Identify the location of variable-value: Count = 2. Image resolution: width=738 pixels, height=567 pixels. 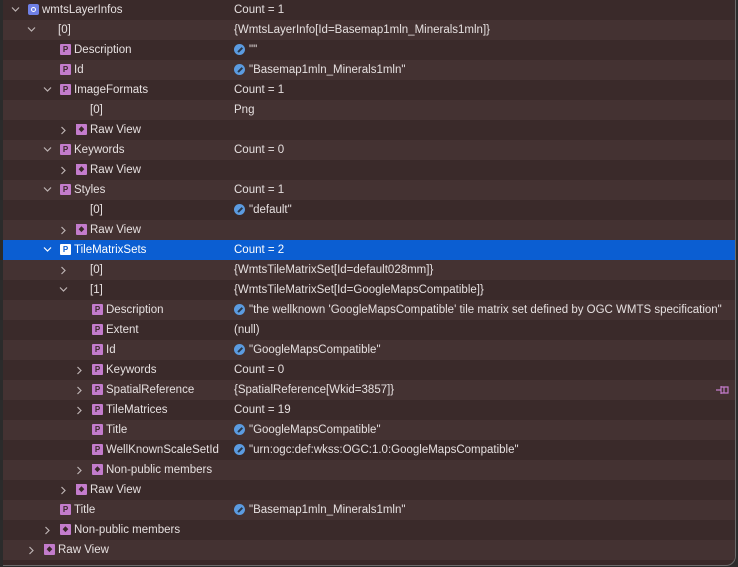
(259, 250).